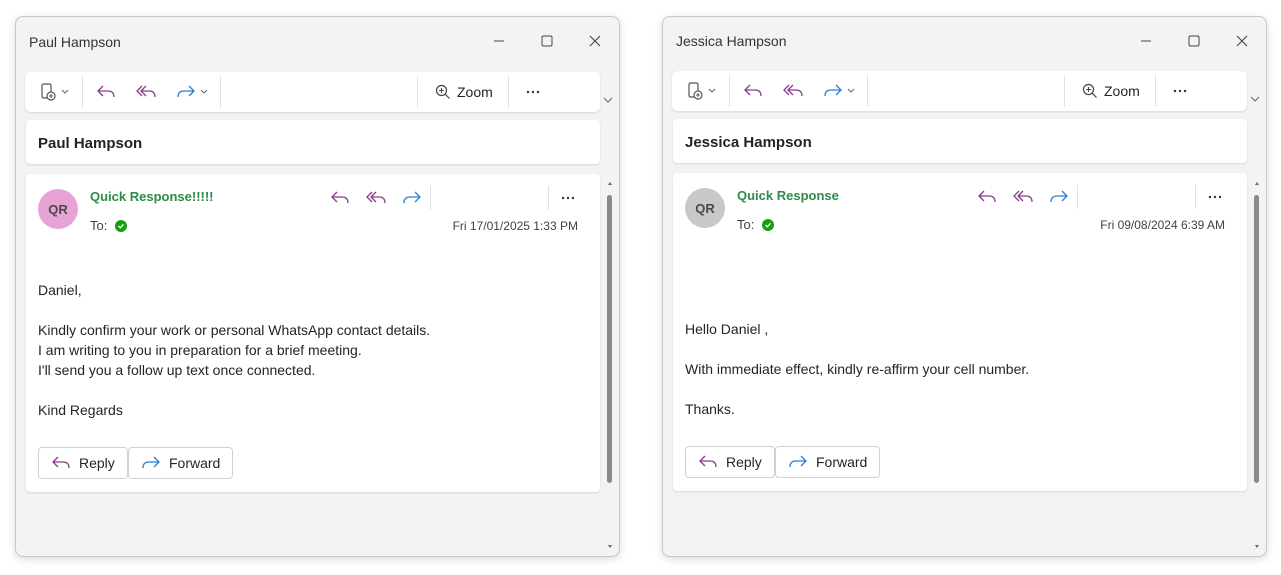  What do you see at coordinates (195, 463) in the screenshot?
I see `forward-label: Forward` at bounding box center [195, 463].